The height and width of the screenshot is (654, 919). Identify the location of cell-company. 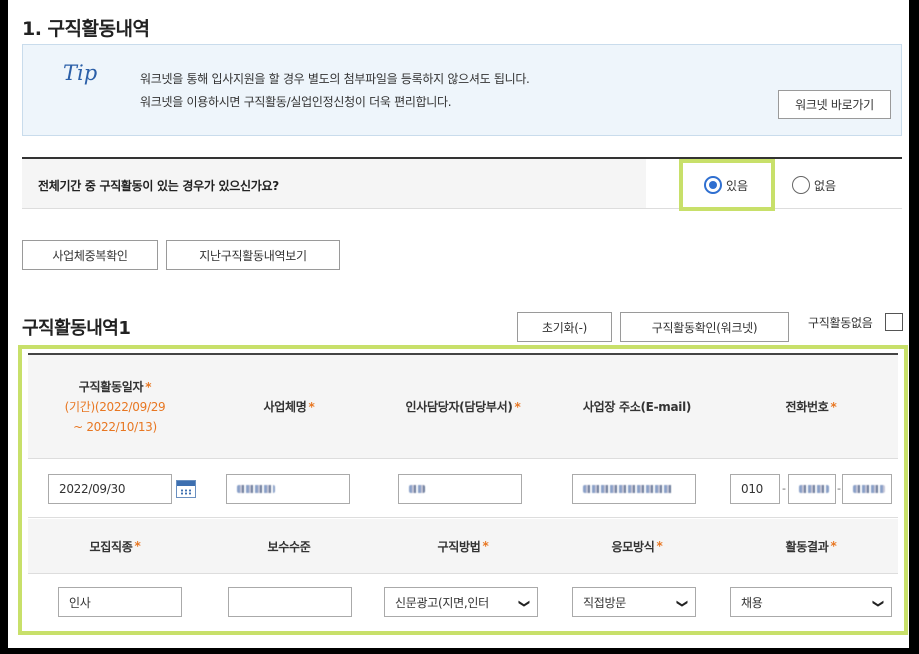
(289, 489).